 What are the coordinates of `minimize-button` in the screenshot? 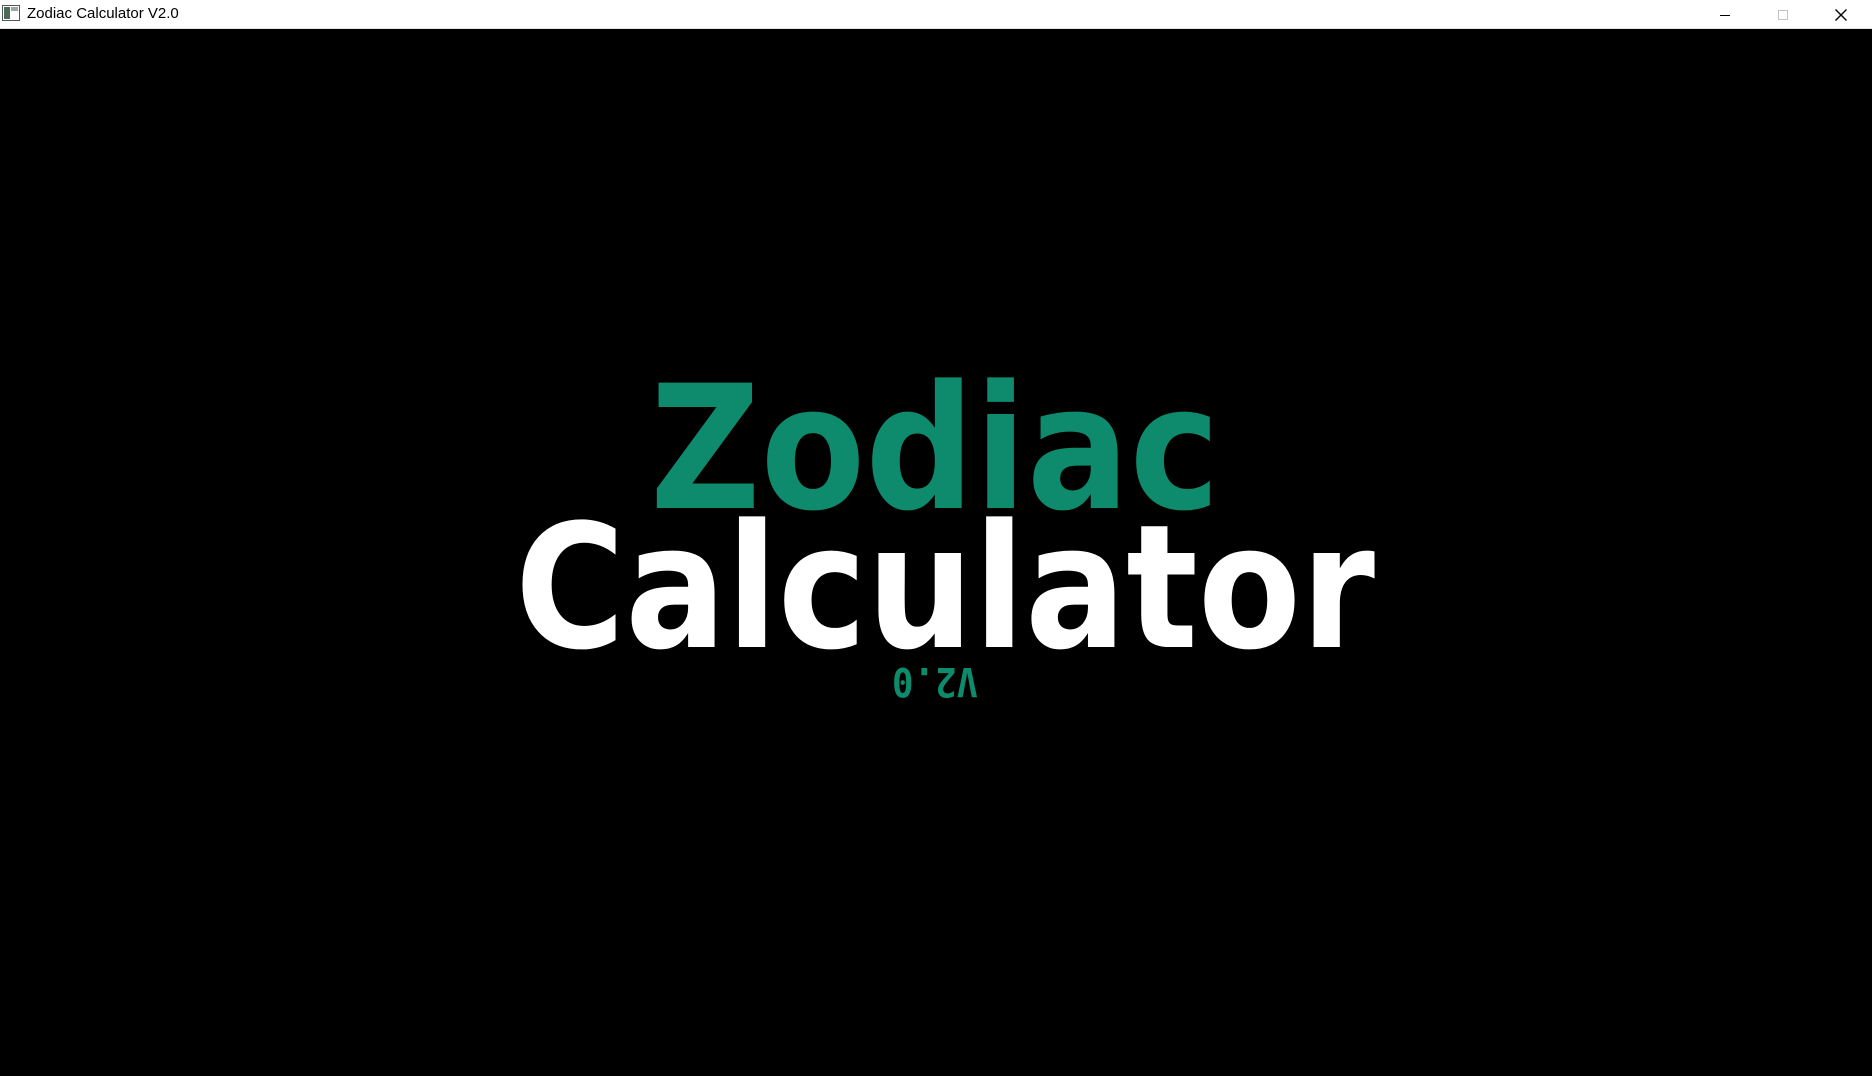 It's located at (1725, 14).